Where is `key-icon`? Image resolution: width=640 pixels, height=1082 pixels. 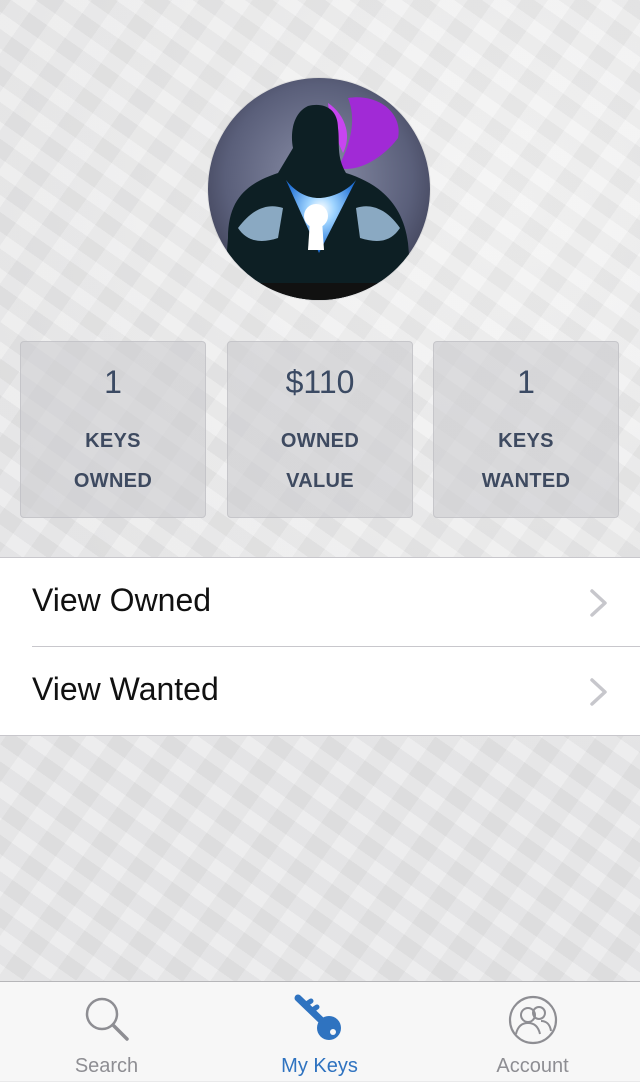 key-icon is located at coordinates (317, 1017).